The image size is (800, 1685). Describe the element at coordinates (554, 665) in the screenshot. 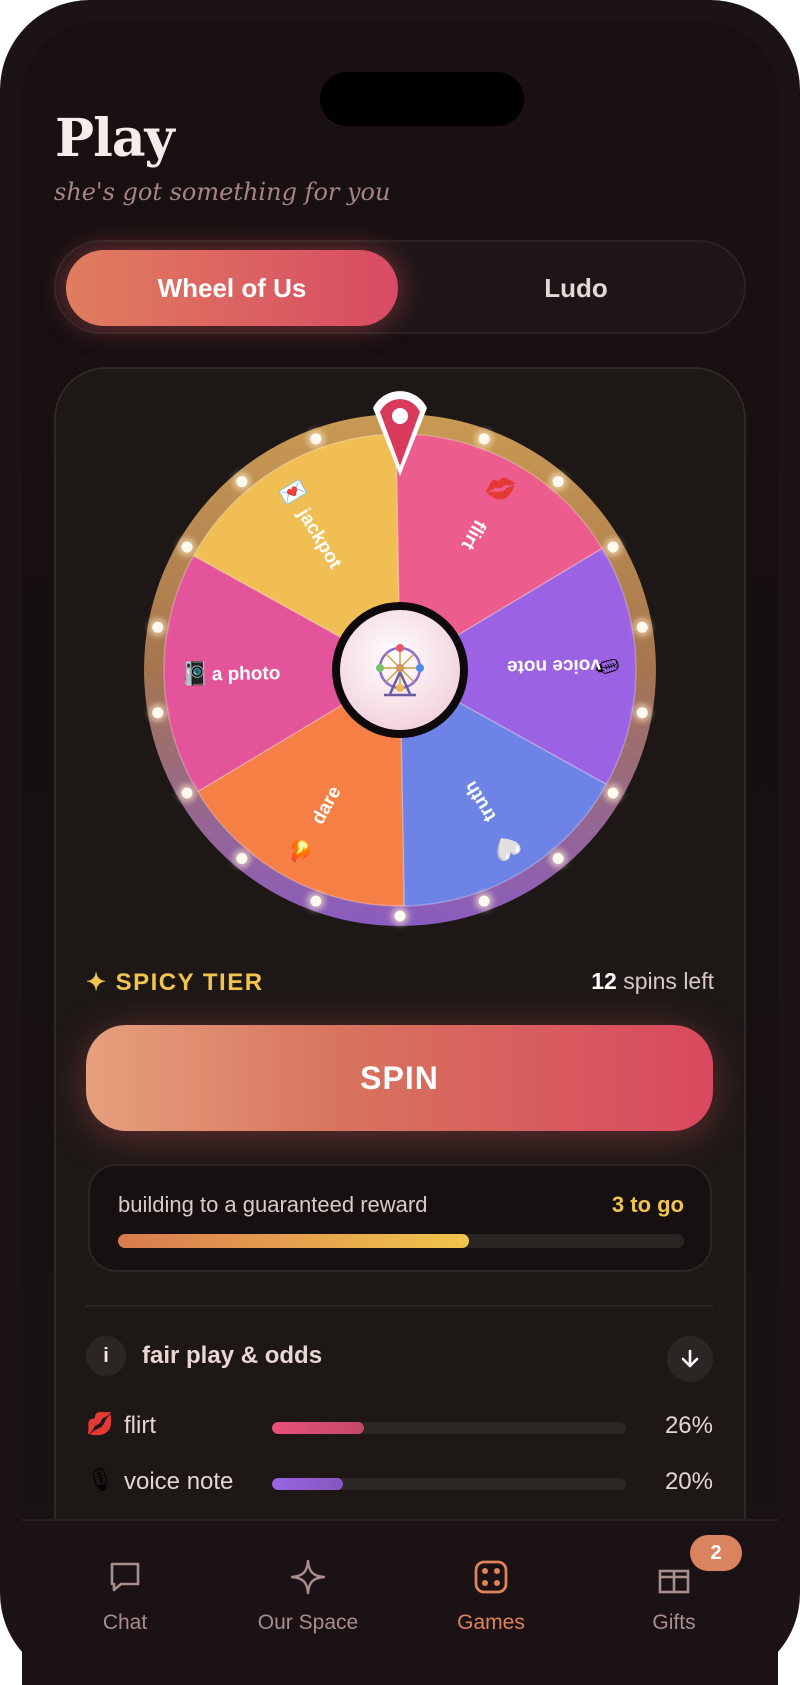

I see `svg-text: voice note` at that location.